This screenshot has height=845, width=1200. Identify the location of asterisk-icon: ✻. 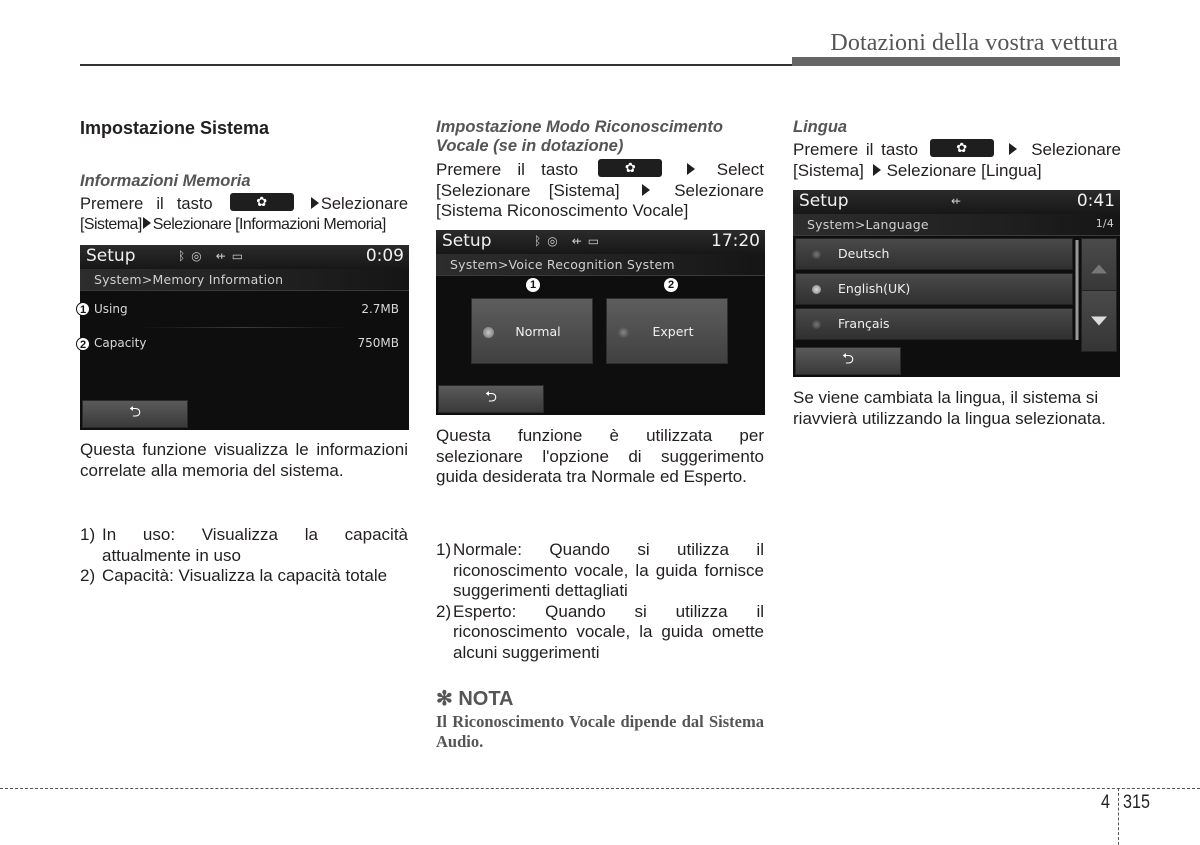
(444, 699).